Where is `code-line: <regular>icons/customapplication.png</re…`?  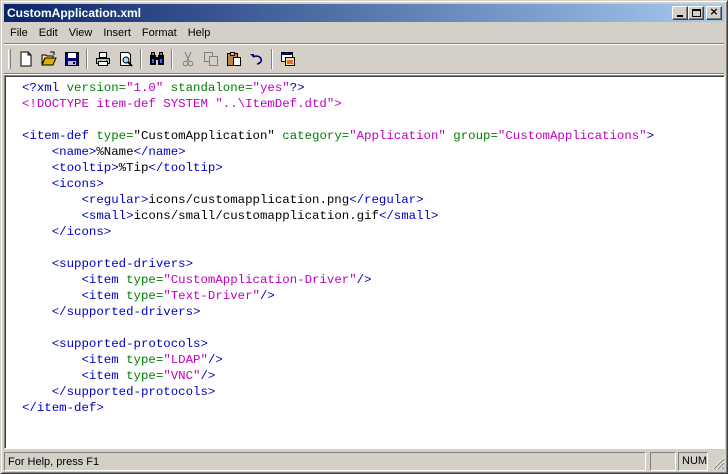
code-line: <regular>icons/customapplication.png</re… is located at coordinates (338, 200).